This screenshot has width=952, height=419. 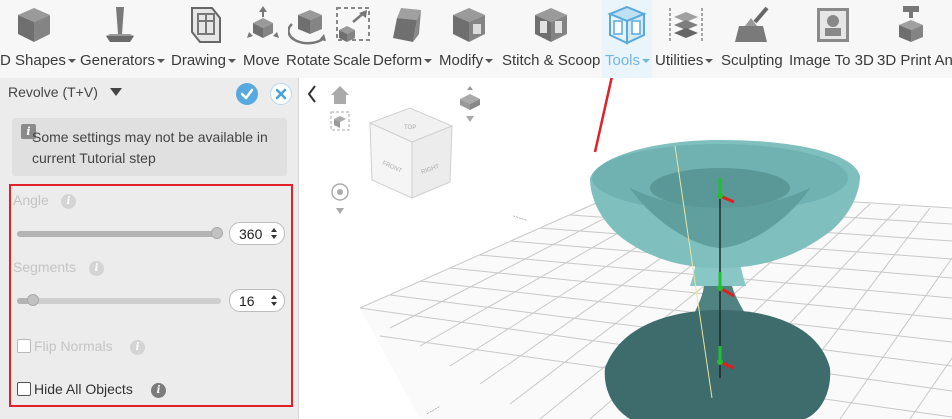 I want to click on tool-rotate: Rotate, so click(x=309, y=39).